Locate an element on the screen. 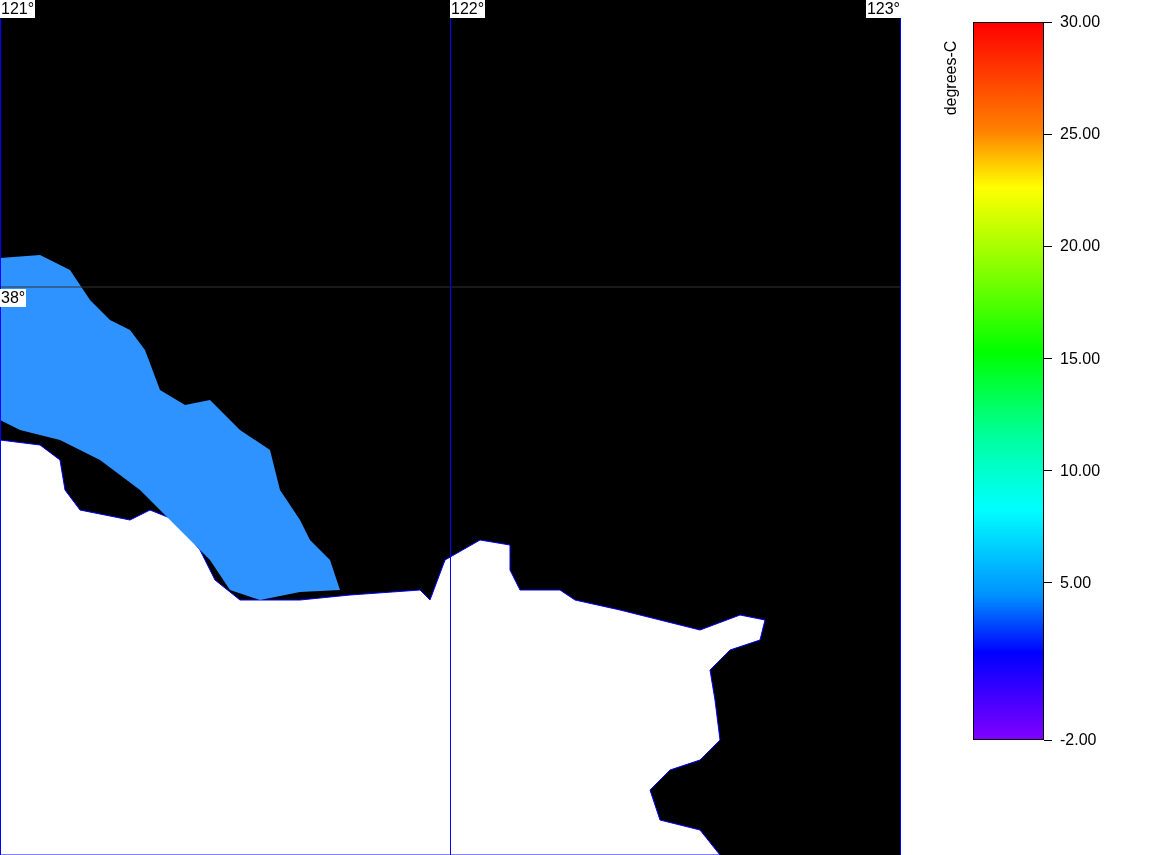 The image size is (1166, 855). tick-label: -2.00 is located at coordinates (1078, 740).